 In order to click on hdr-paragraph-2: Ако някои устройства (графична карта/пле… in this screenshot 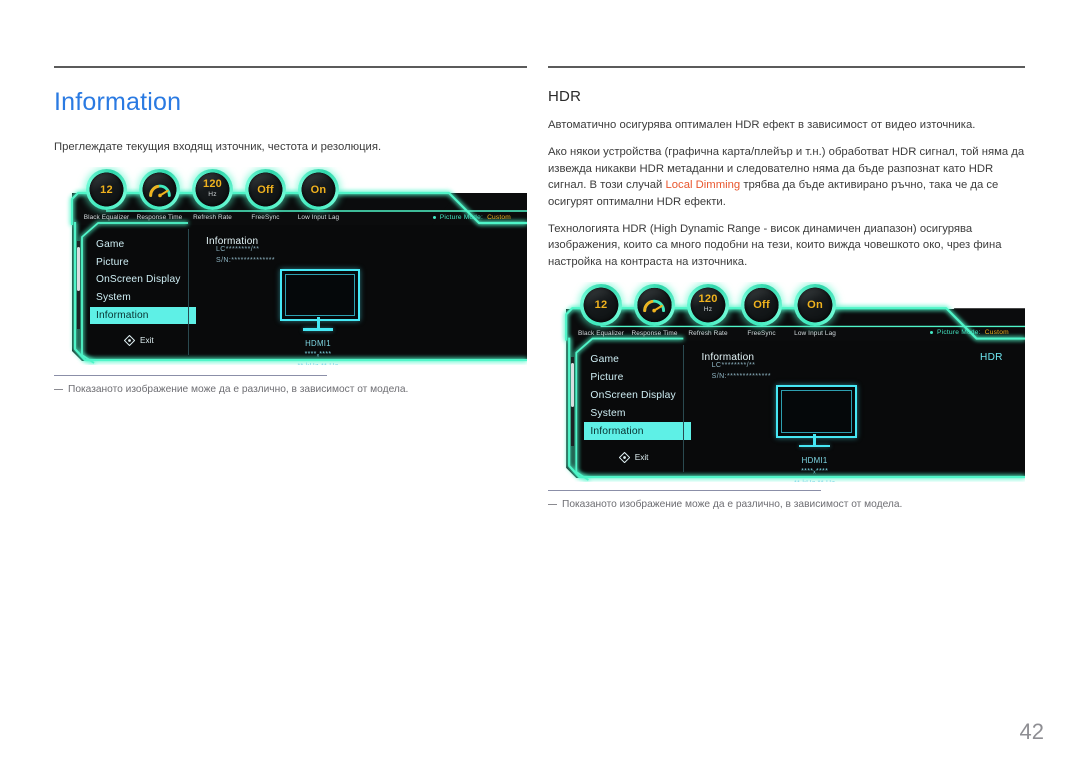, I will do `click(786, 177)`.